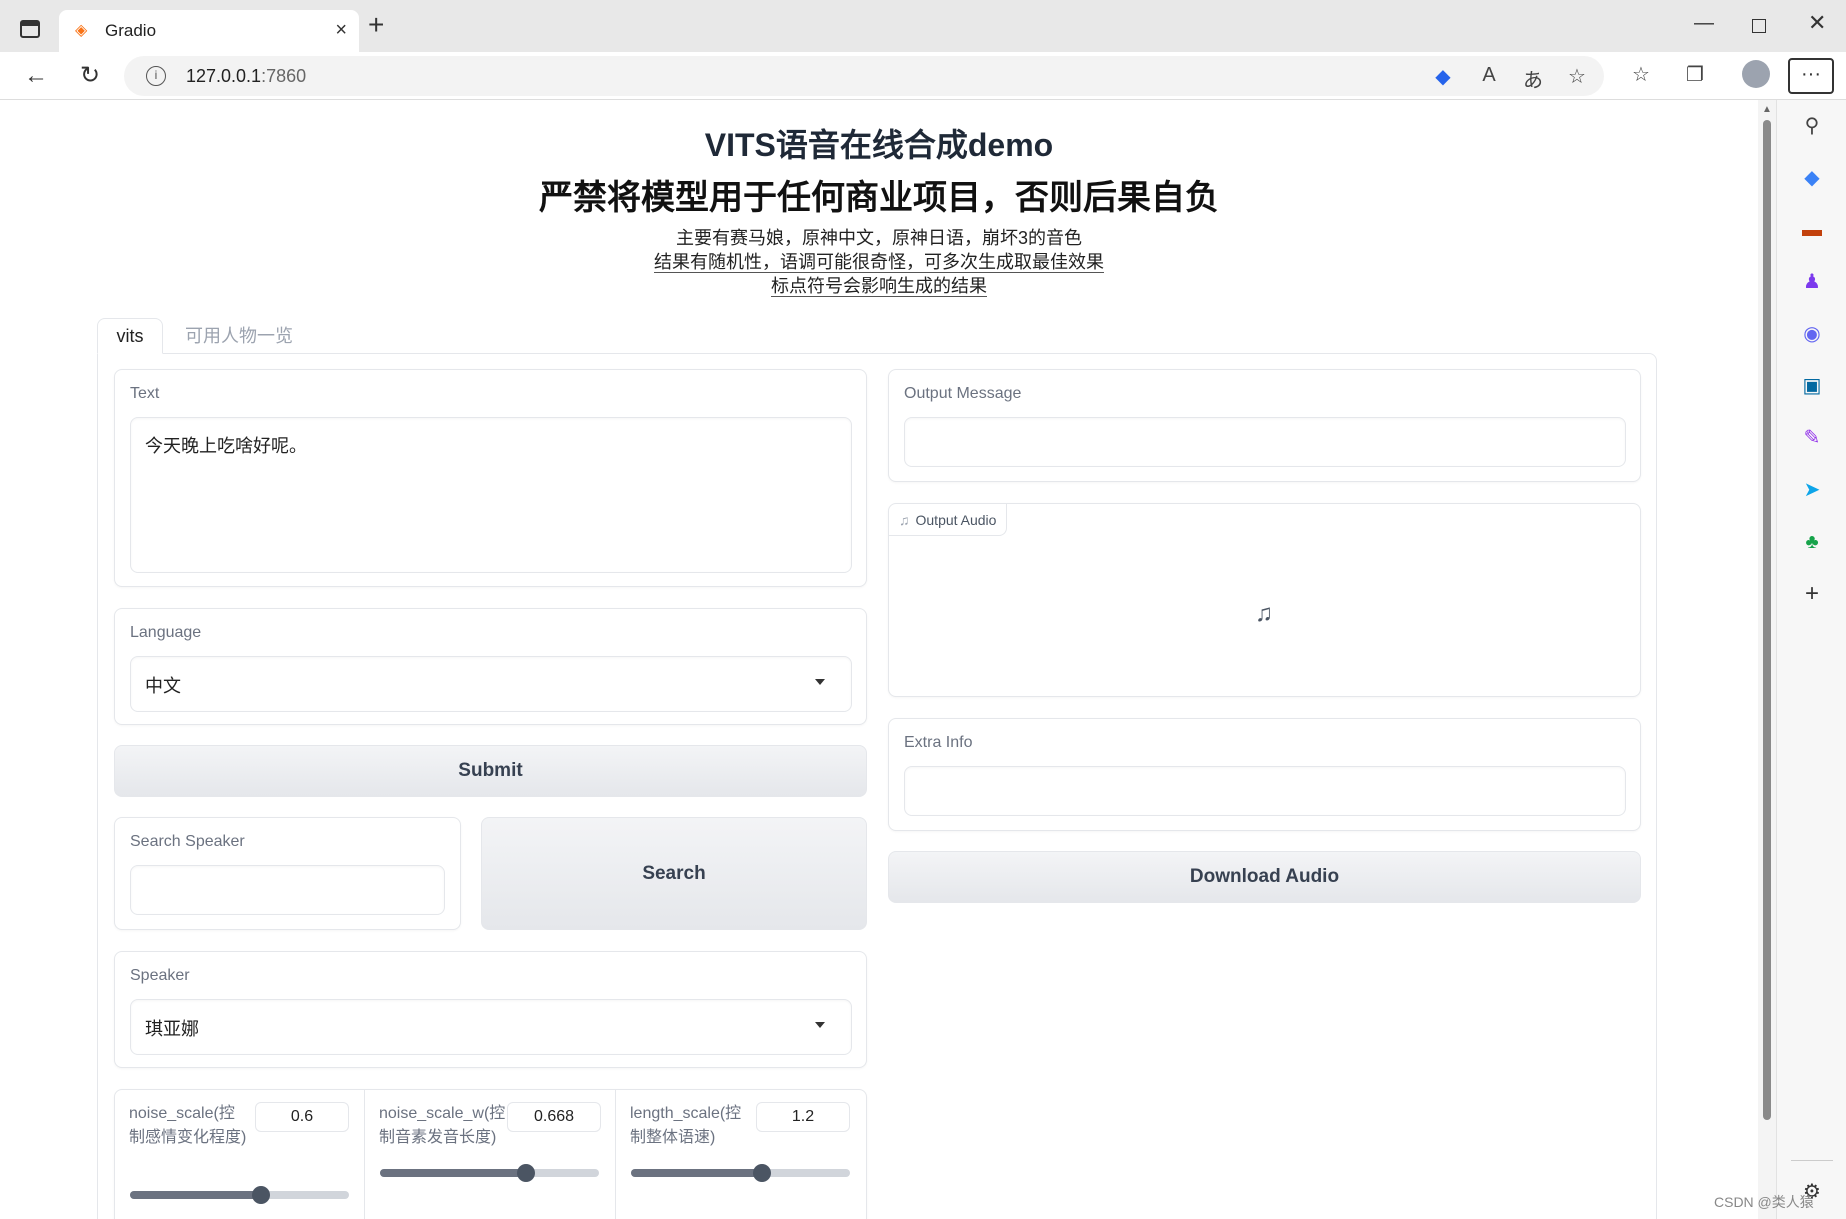  I want to click on slider-number-input: 0.668, so click(554, 1117).